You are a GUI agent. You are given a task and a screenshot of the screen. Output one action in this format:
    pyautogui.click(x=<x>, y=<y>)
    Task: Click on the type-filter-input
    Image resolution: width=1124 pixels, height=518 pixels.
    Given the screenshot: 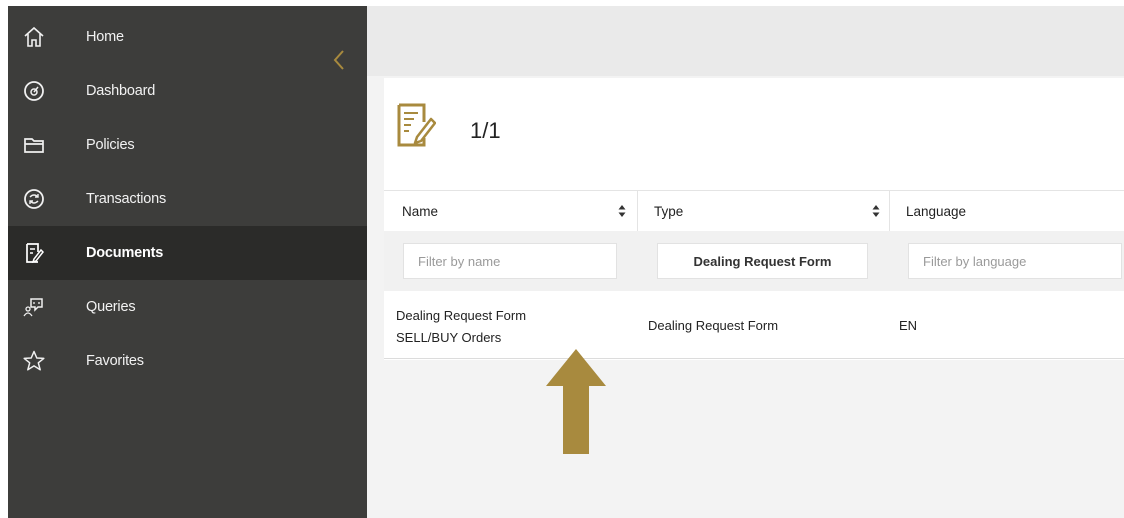 What is the action you would take?
    pyautogui.click(x=762, y=261)
    